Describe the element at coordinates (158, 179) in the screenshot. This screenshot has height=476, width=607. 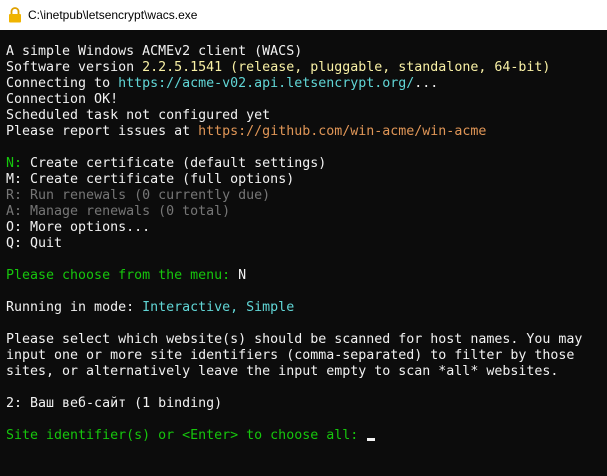
I see `menu-label: Create certificate (full options)` at that location.